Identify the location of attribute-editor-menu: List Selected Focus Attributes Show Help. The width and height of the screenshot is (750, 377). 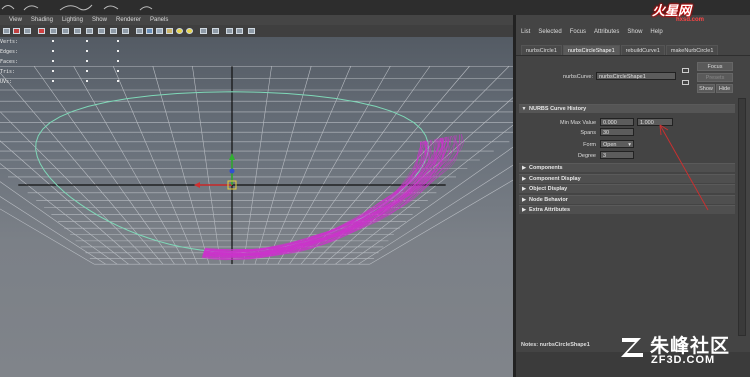
(592, 32).